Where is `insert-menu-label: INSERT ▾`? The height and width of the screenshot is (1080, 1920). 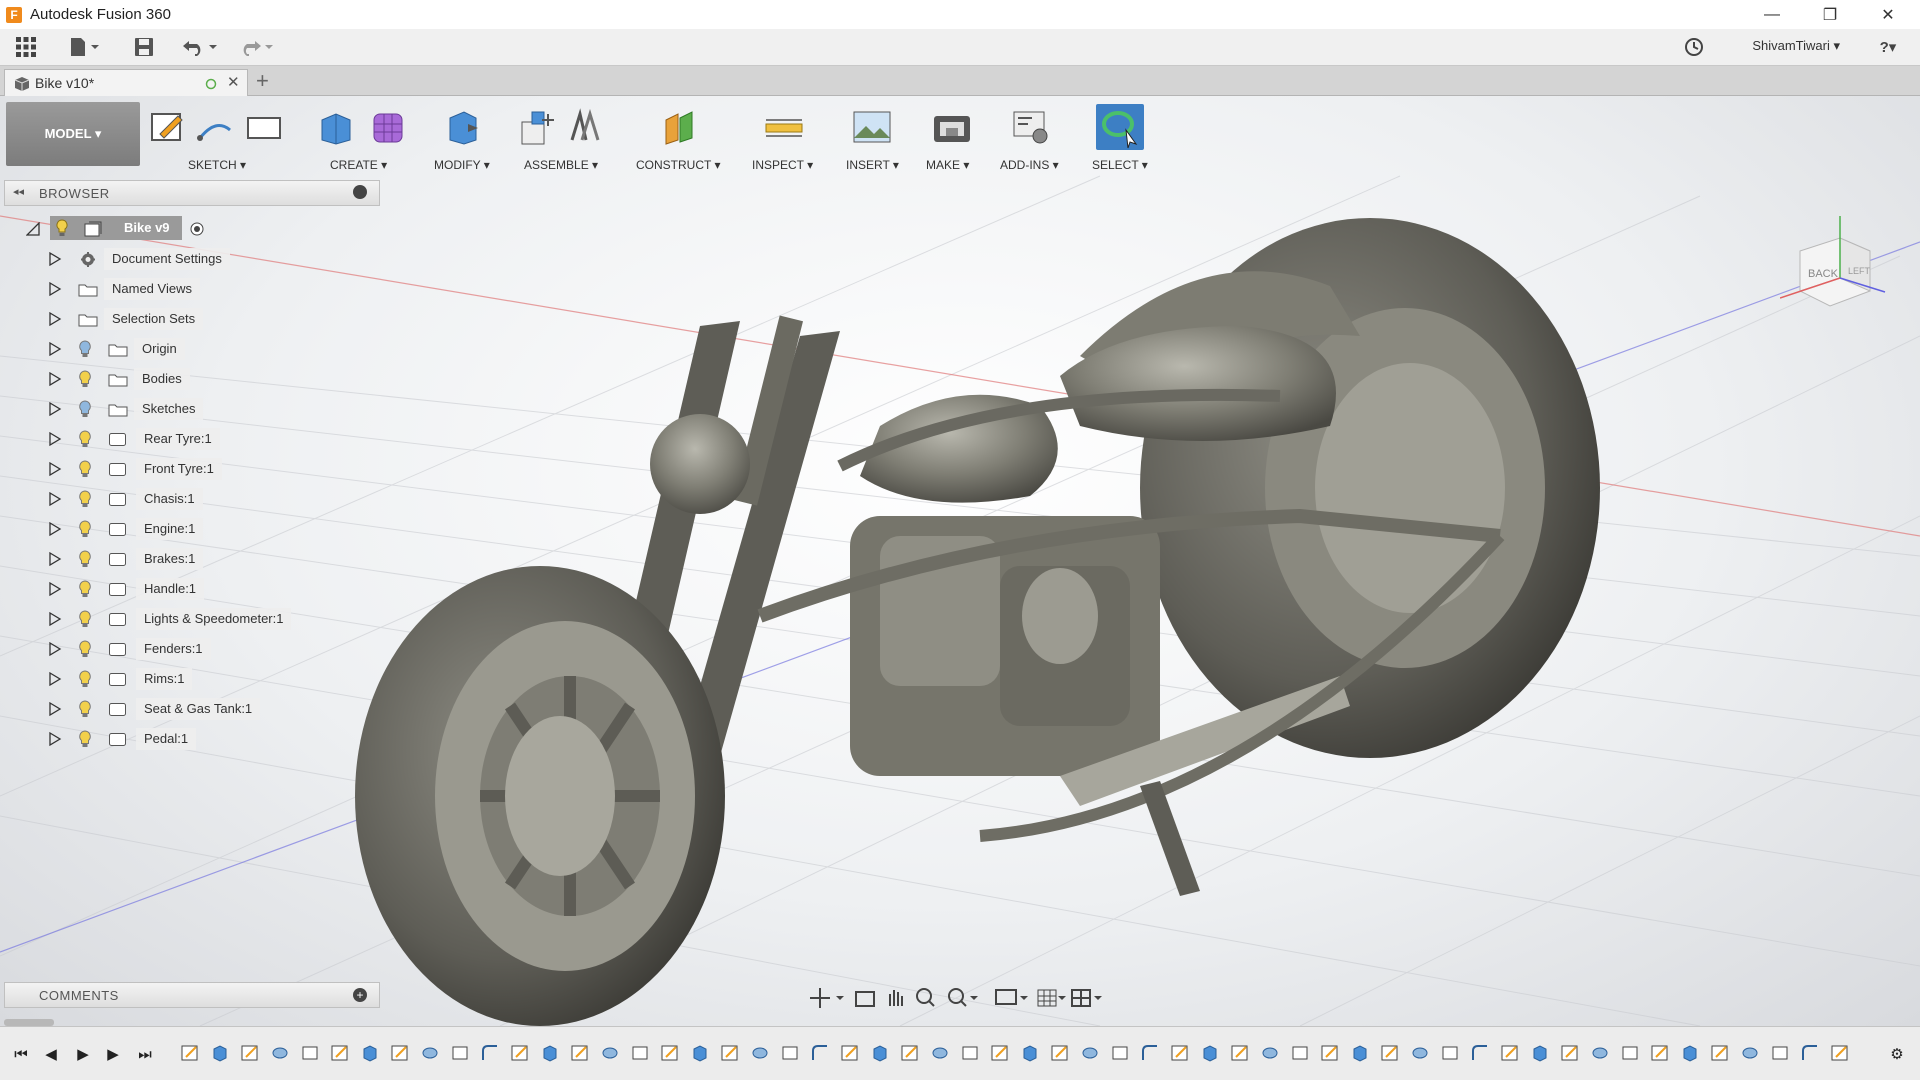 insert-menu-label: INSERT ▾ is located at coordinates (872, 165).